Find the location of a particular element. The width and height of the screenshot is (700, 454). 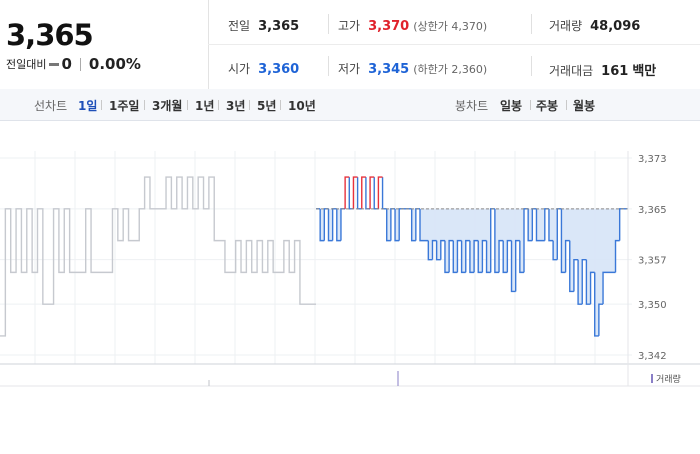

prev-close-label: 전일 is located at coordinates (239, 26).